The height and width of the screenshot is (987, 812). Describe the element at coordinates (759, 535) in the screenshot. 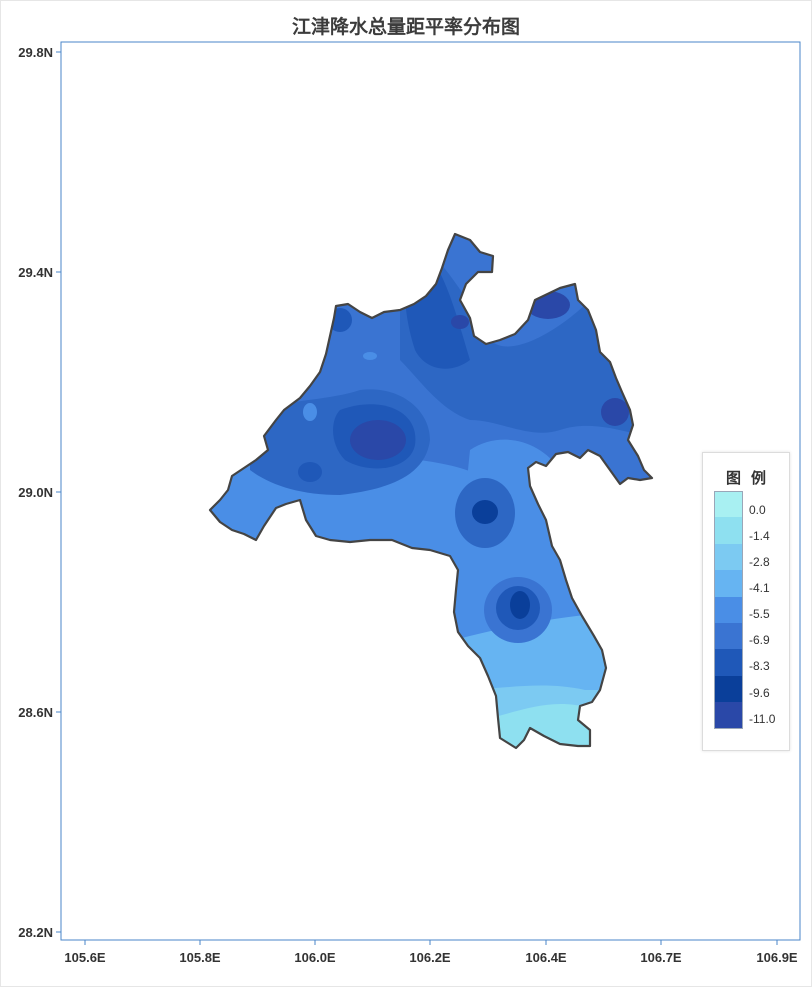

I see `legend-label: -1.4` at that location.